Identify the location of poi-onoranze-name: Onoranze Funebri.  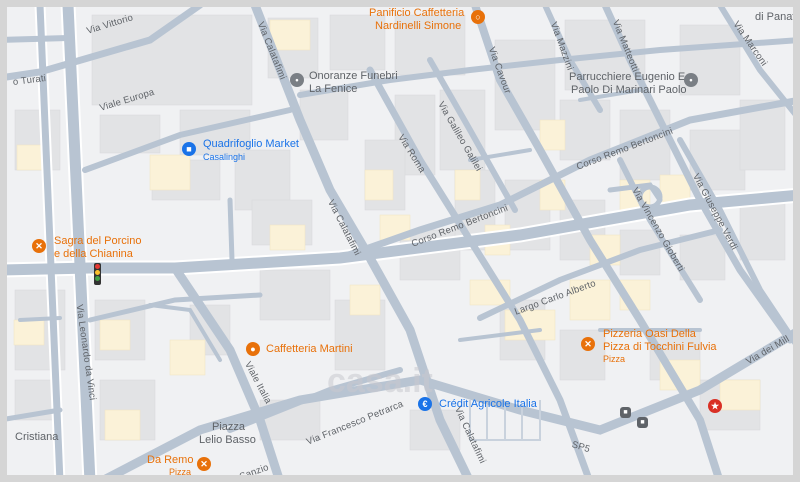
(353, 76).